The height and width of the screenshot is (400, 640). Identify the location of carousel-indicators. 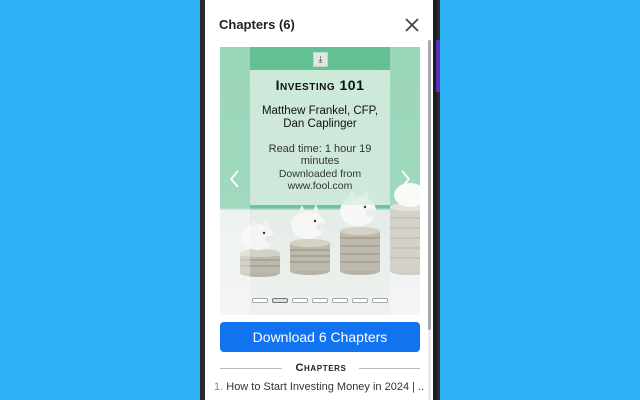
(320, 300).